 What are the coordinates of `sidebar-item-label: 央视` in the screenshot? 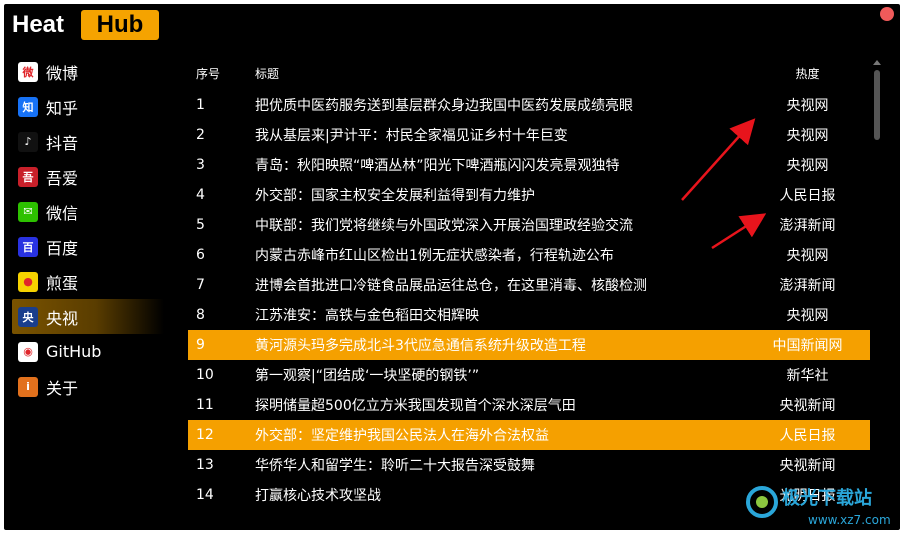 It's located at (62, 318).